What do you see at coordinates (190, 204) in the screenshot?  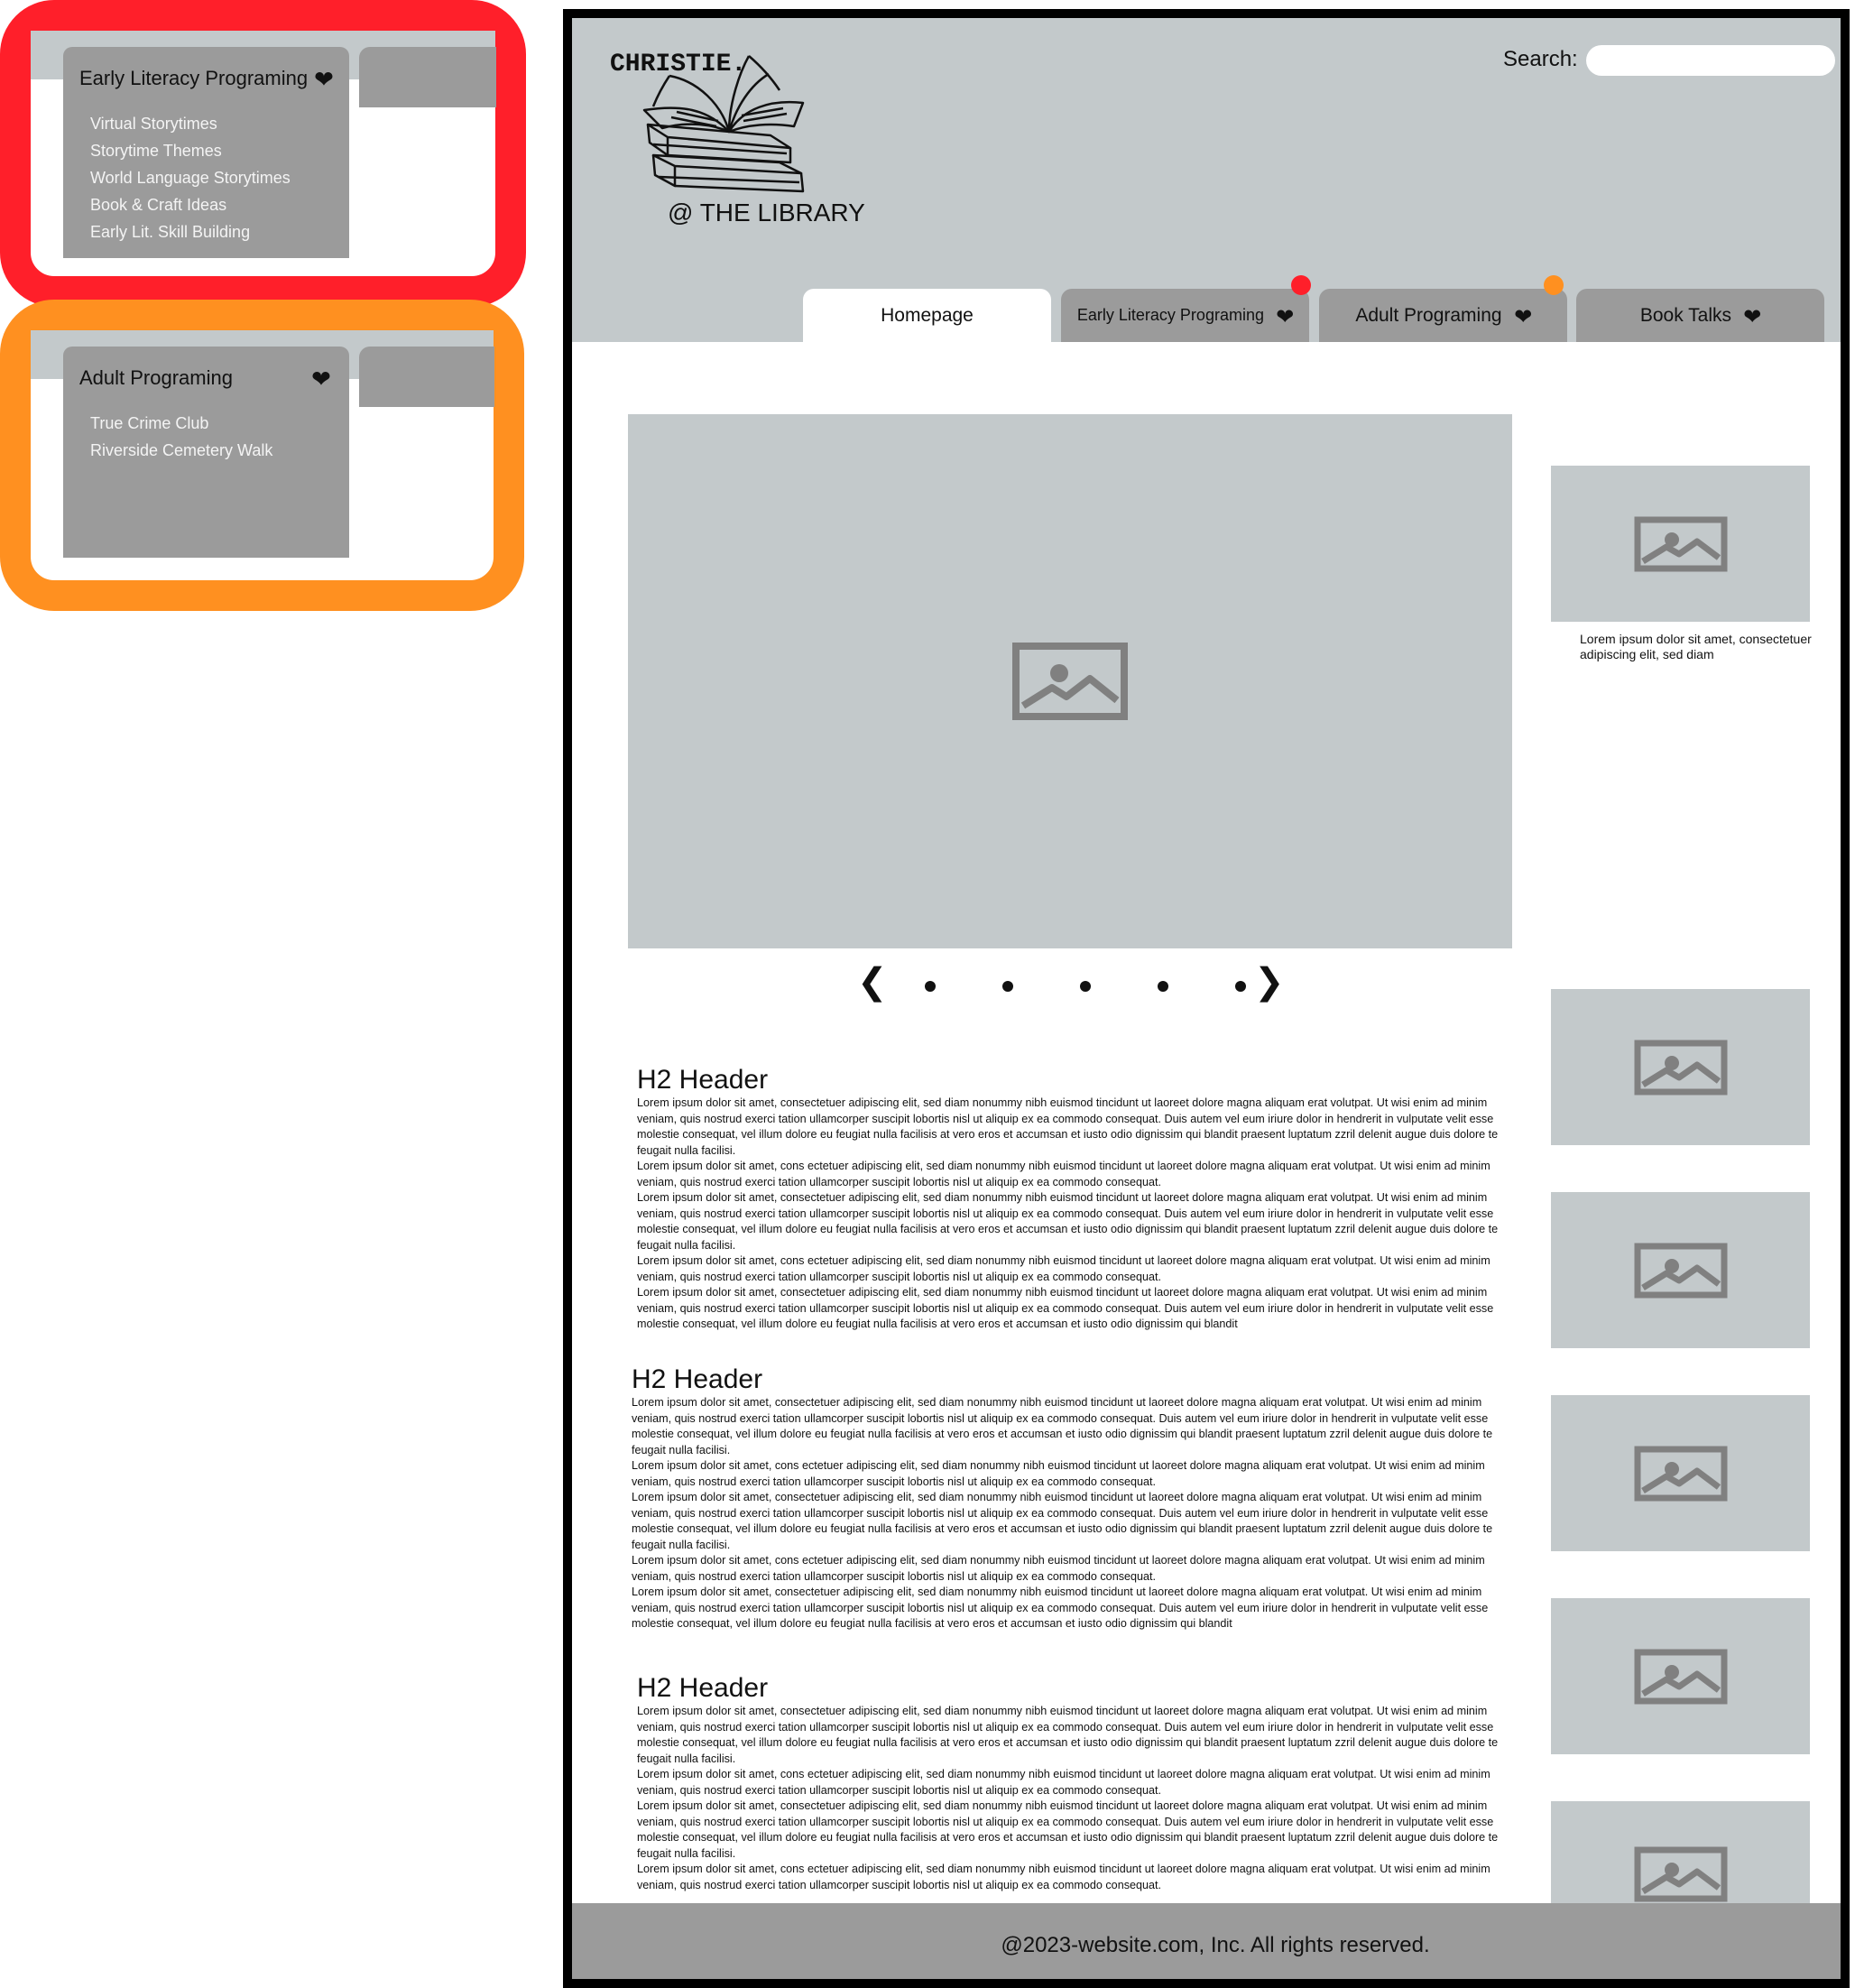 I see `menu-item-book-craft-ideas: Book & Craft Ideas` at bounding box center [190, 204].